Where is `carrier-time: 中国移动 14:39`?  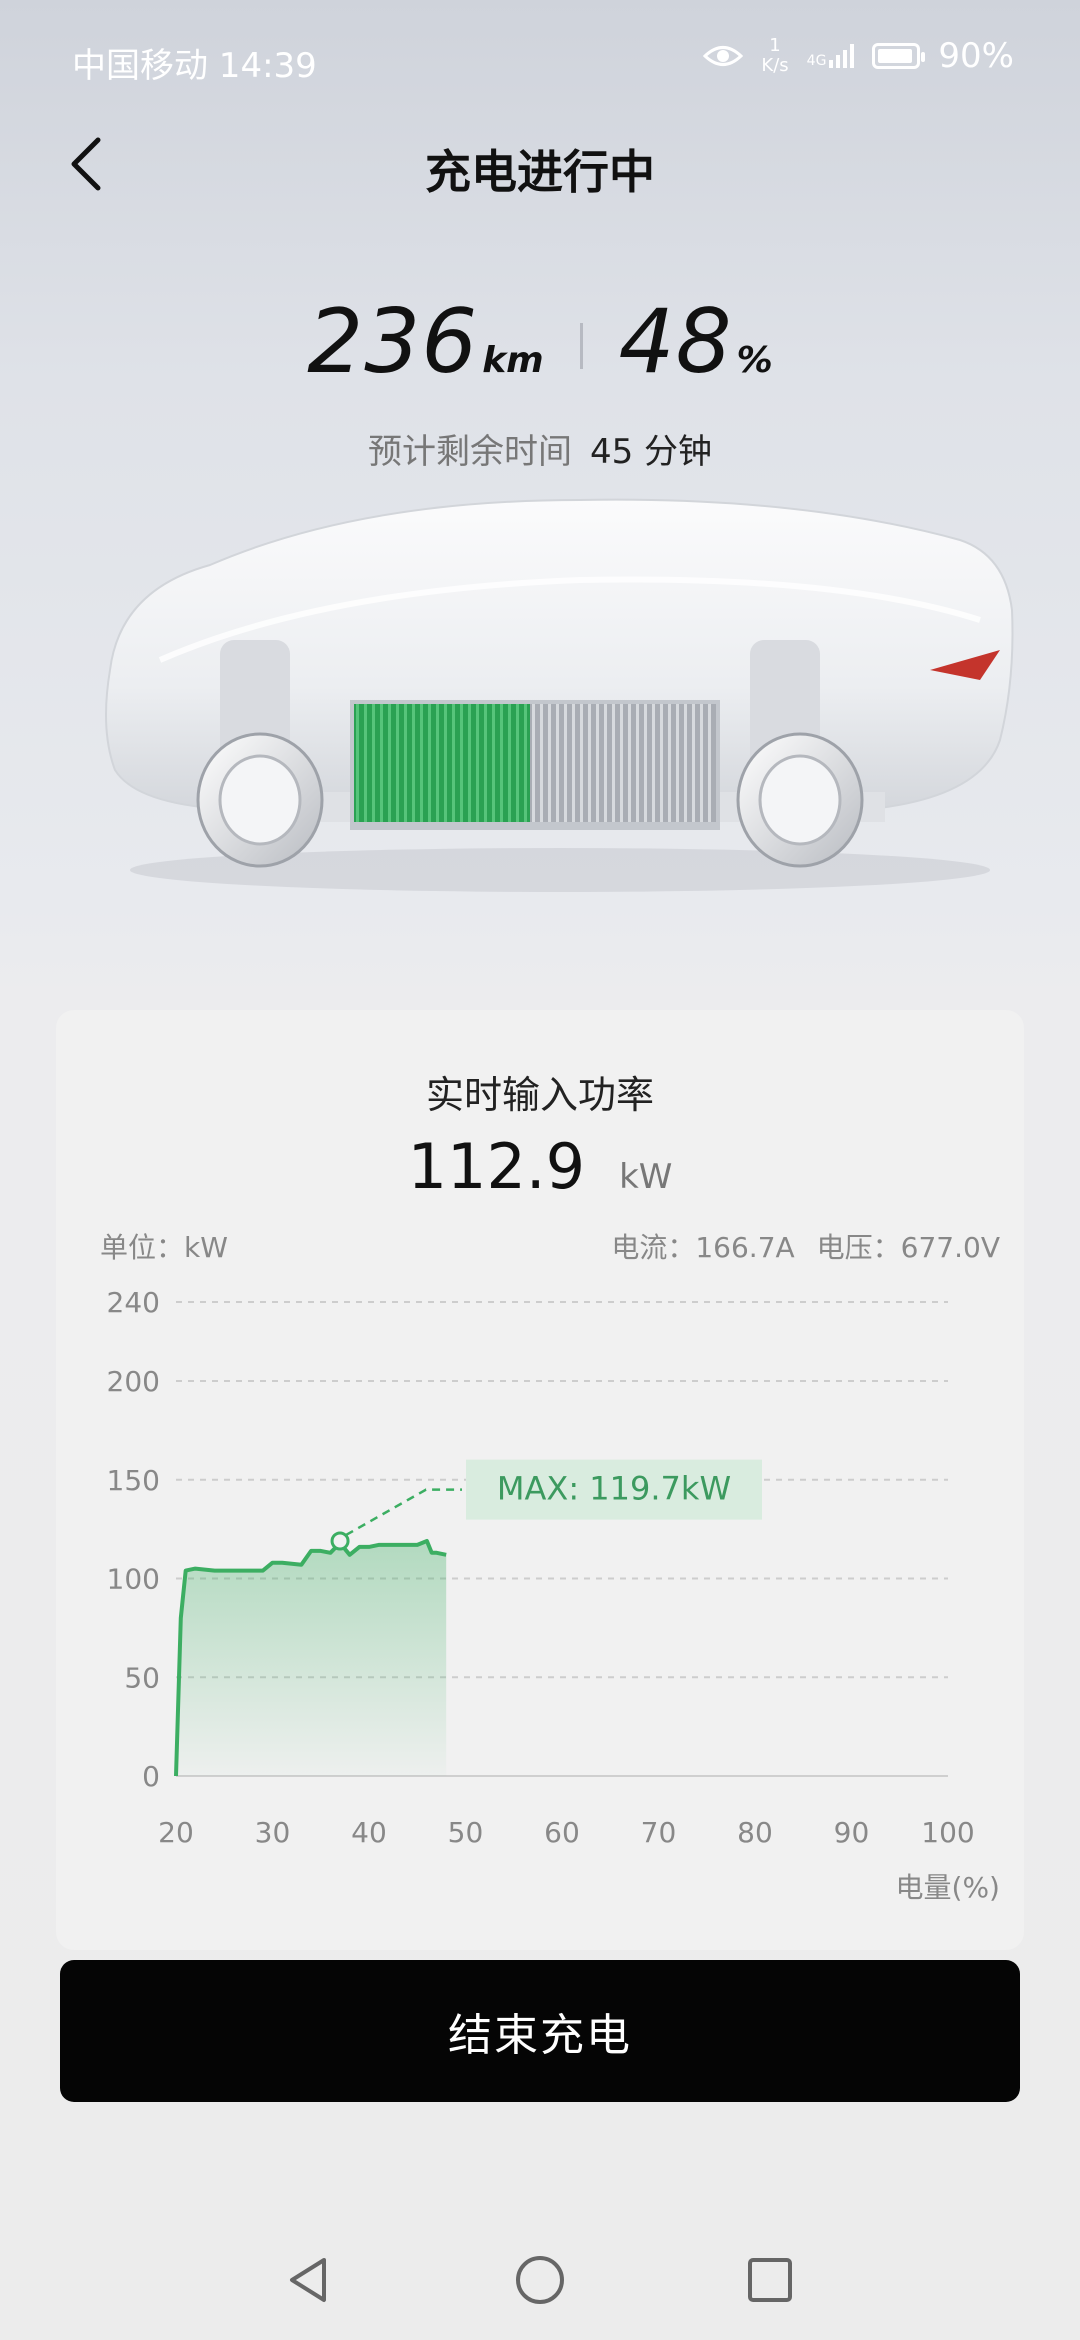 carrier-time: 中国移动 14:39 is located at coordinates (194, 66).